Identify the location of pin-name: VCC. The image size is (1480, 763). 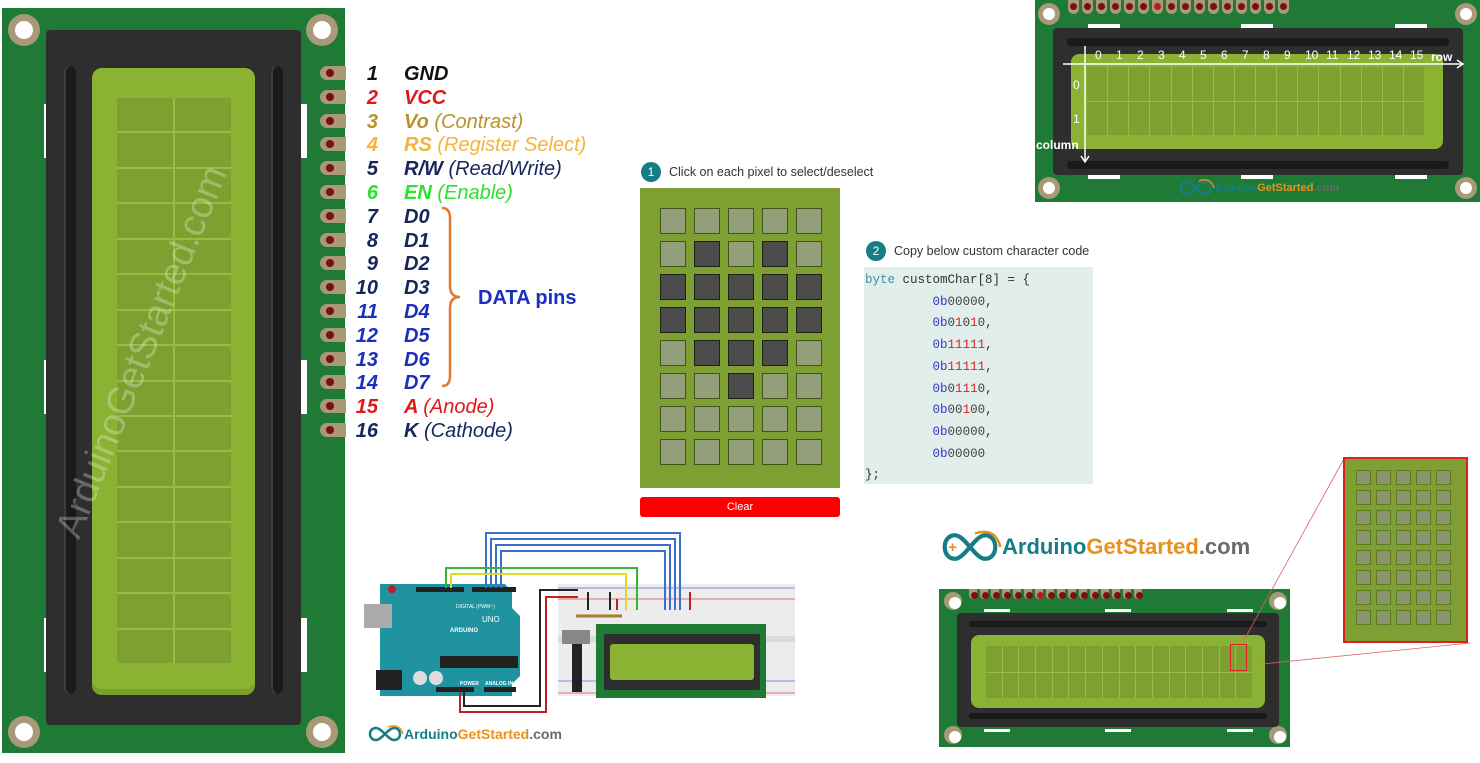
(425, 98).